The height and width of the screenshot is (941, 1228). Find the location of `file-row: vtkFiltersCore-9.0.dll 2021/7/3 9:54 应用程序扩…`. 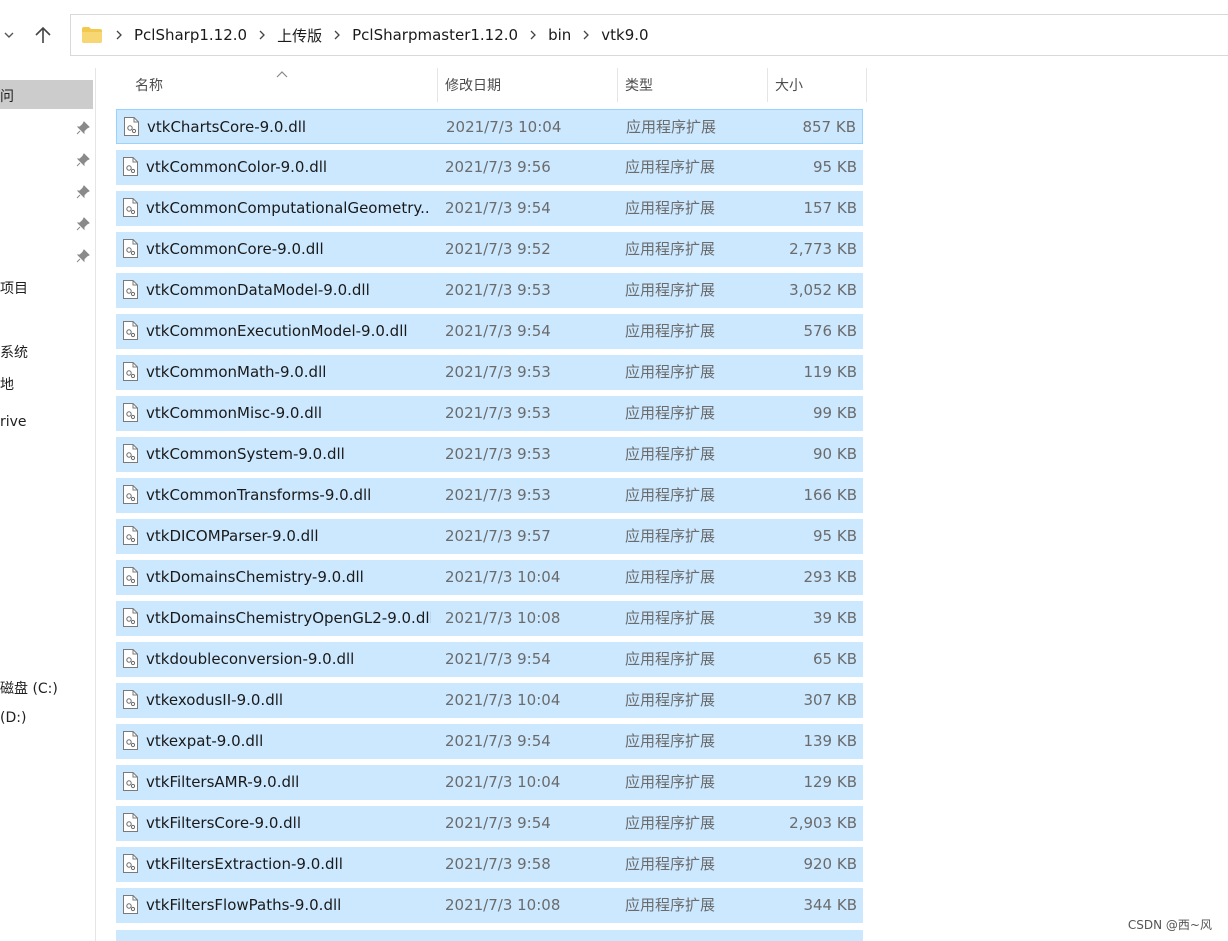

file-row: vtkFiltersCore-9.0.dll 2021/7/3 9:54 应用程序扩… is located at coordinates (489, 823).